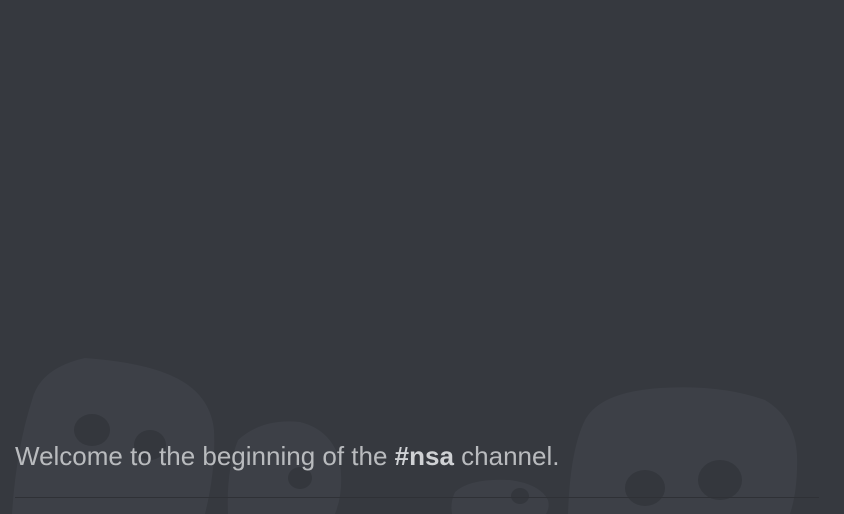 The height and width of the screenshot is (514, 844). I want to click on welcome-suffix: channel., so click(506, 456).